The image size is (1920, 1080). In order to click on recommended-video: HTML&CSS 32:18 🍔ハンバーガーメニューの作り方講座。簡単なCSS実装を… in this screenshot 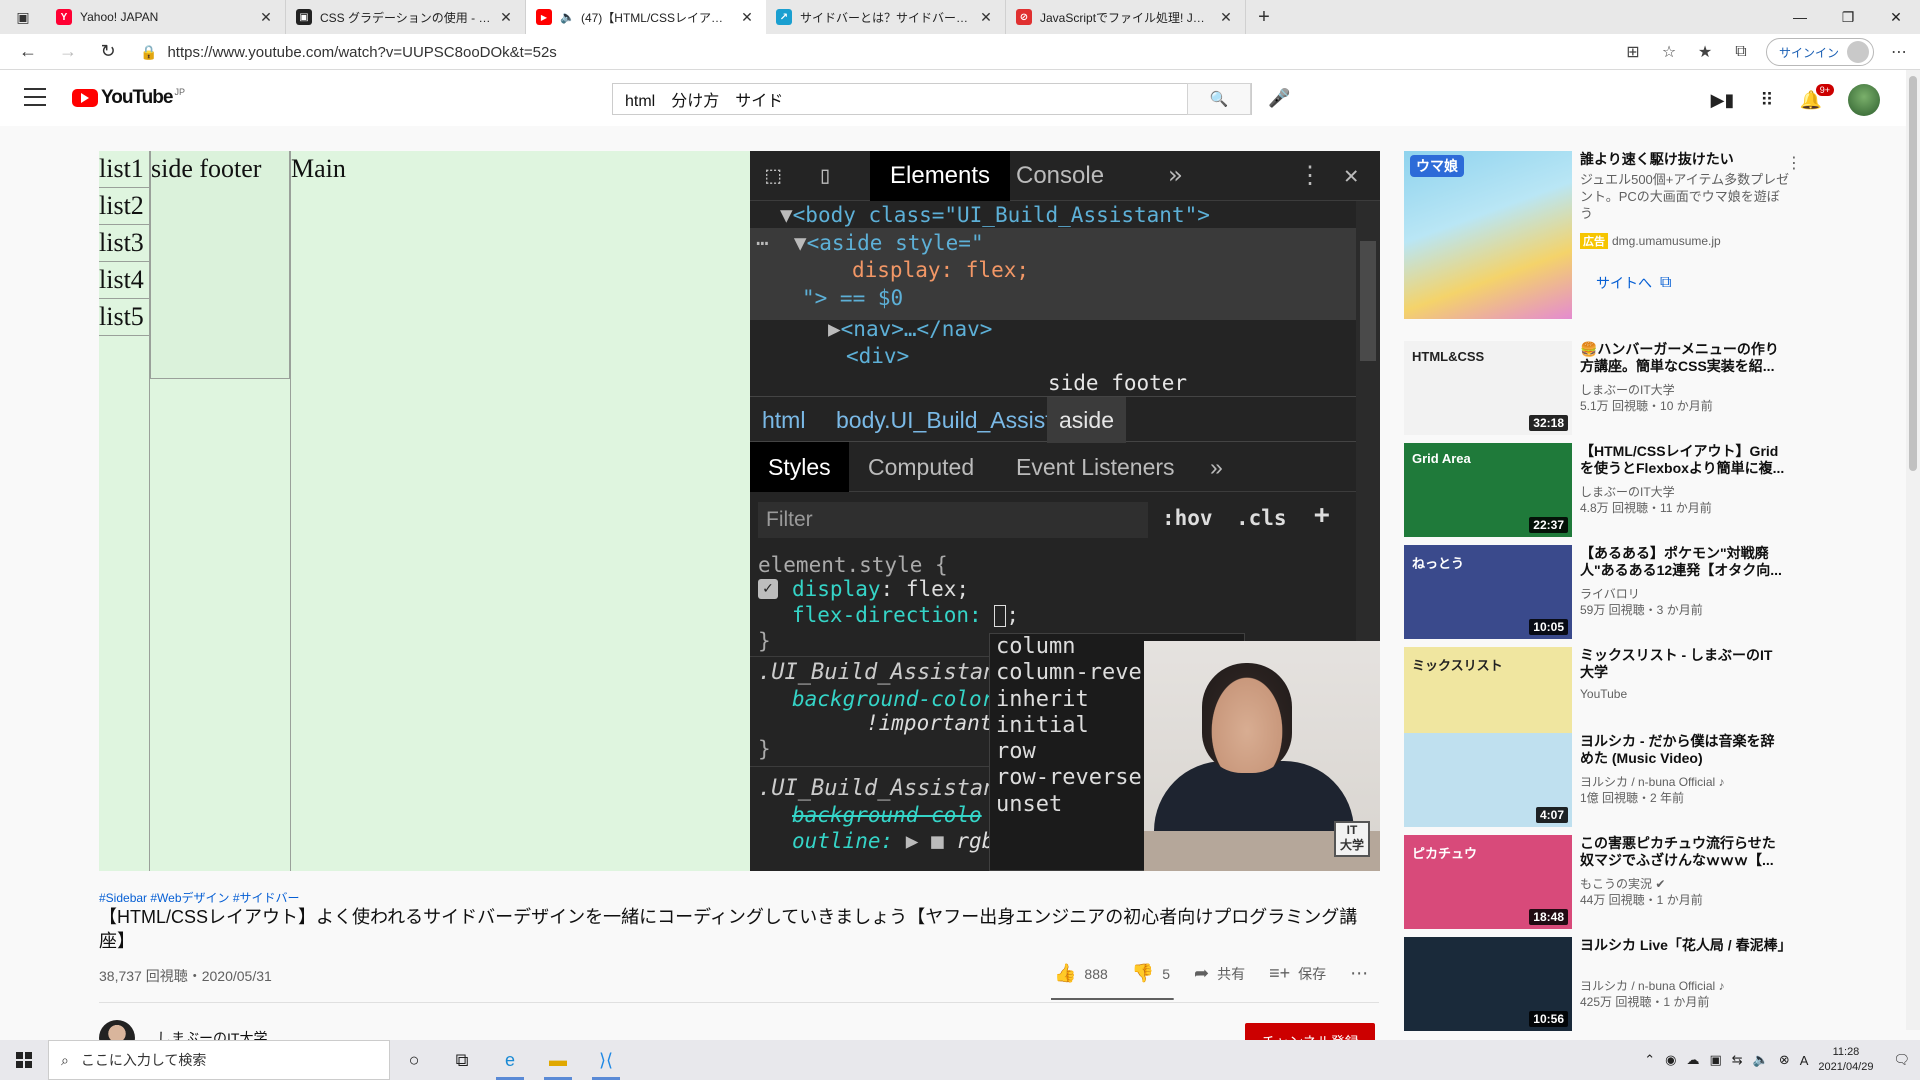, I will do `click(1604, 389)`.